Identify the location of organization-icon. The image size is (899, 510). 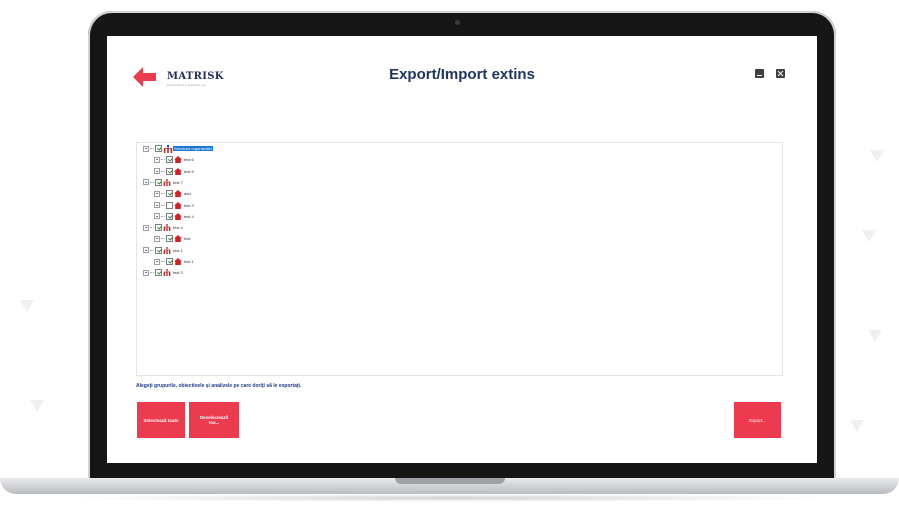
(168, 149).